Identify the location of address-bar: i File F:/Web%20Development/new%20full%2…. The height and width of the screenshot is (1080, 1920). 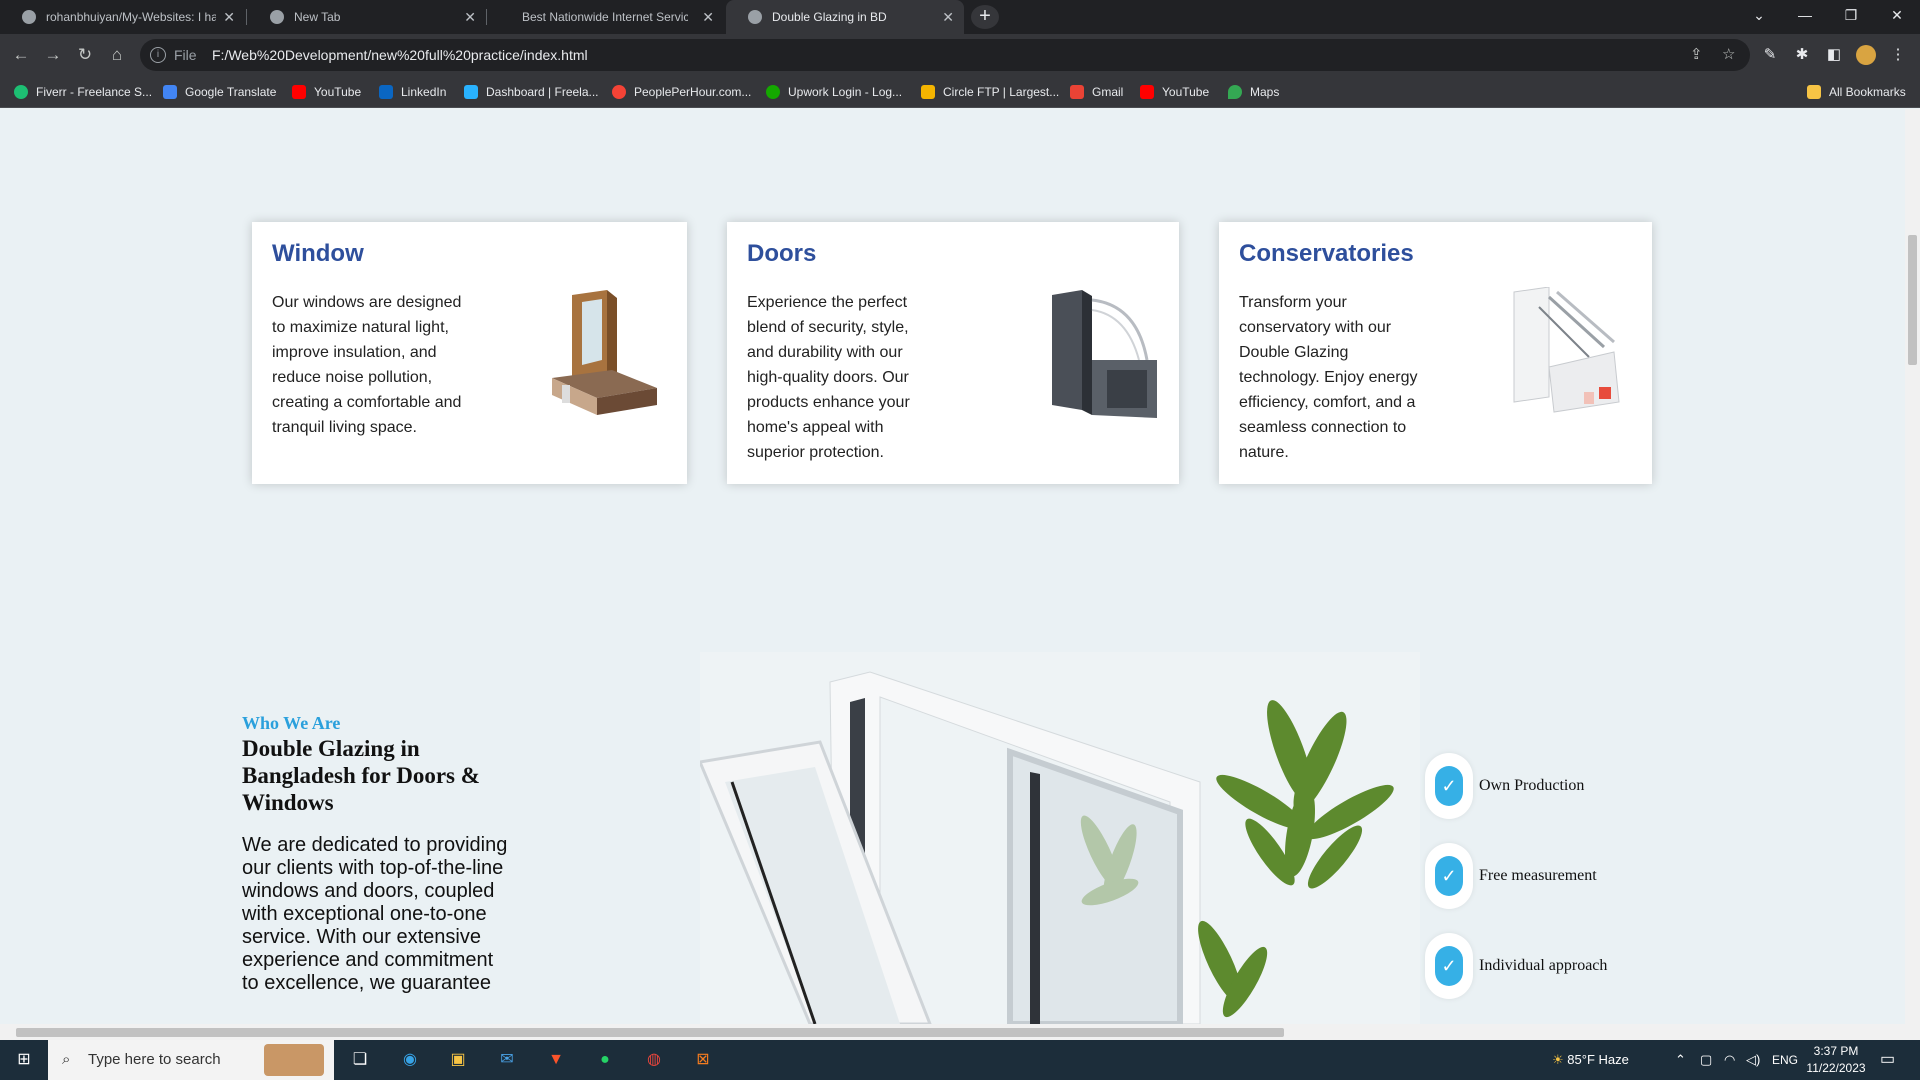
(945, 55).